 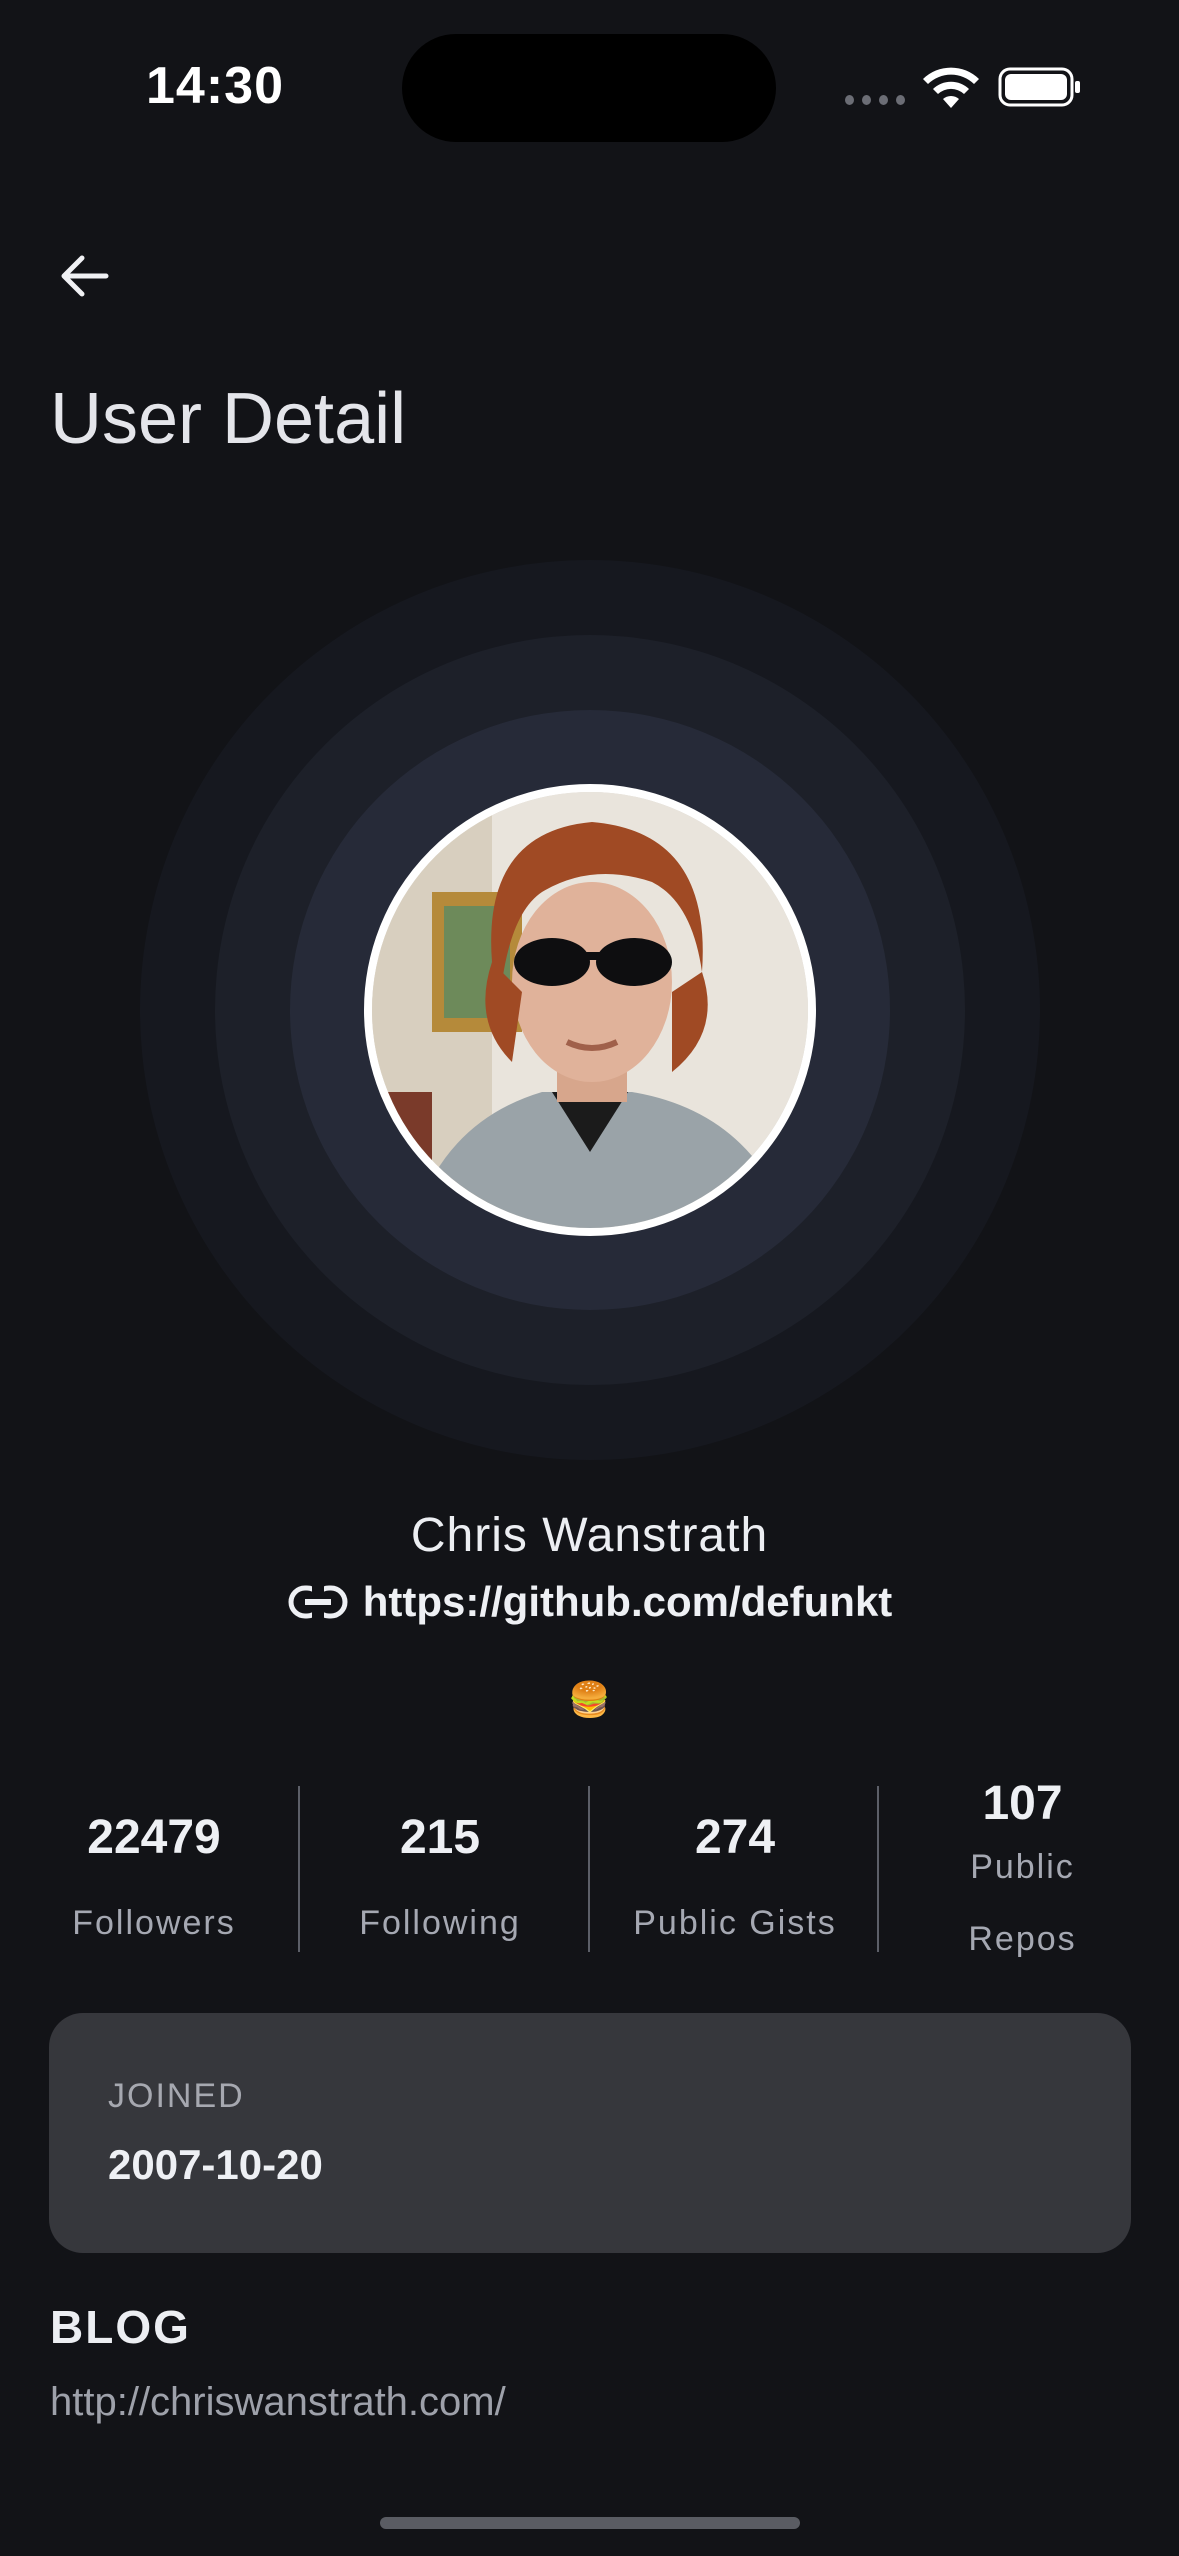 What do you see at coordinates (228, 419) in the screenshot?
I see `page-title: User Detail` at bounding box center [228, 419].